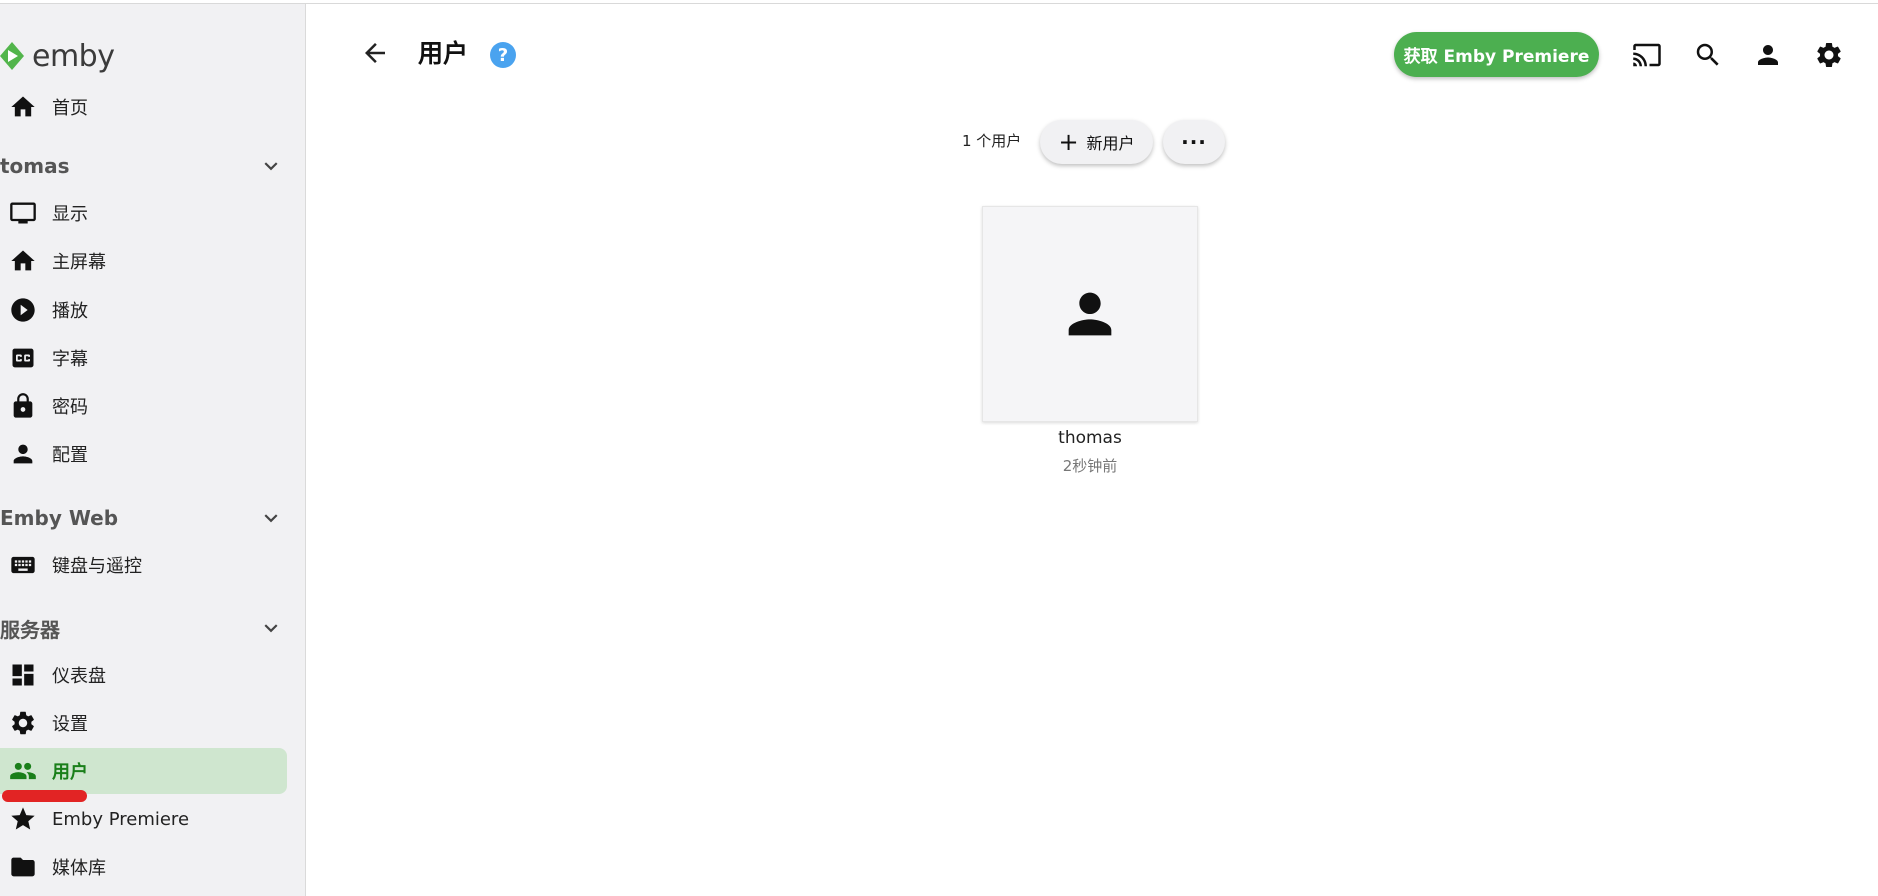  Describe the element at coordinates (79, 868) in the screenshot. I see `sidebar-item-label: 媒体库` at that location.